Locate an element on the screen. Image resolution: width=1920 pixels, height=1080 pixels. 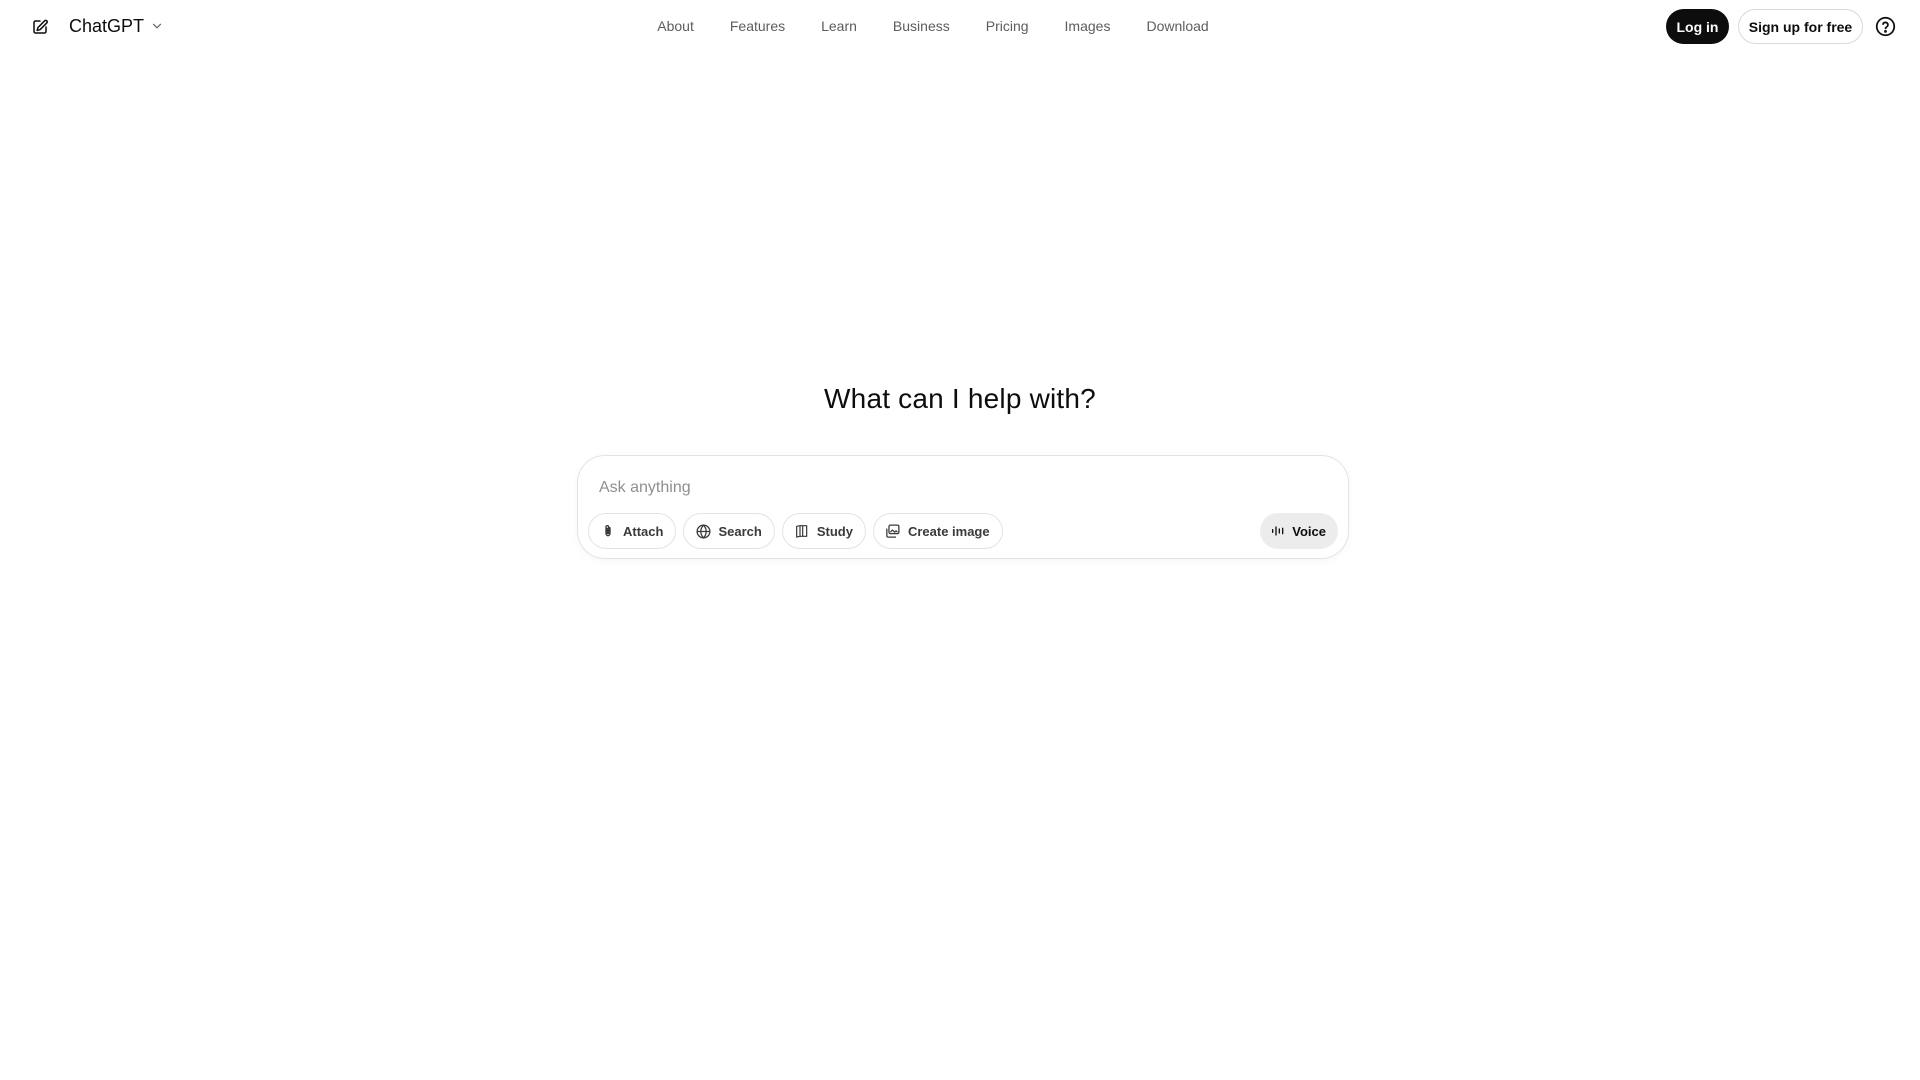
image-icon is located at coordinates (893, 531).